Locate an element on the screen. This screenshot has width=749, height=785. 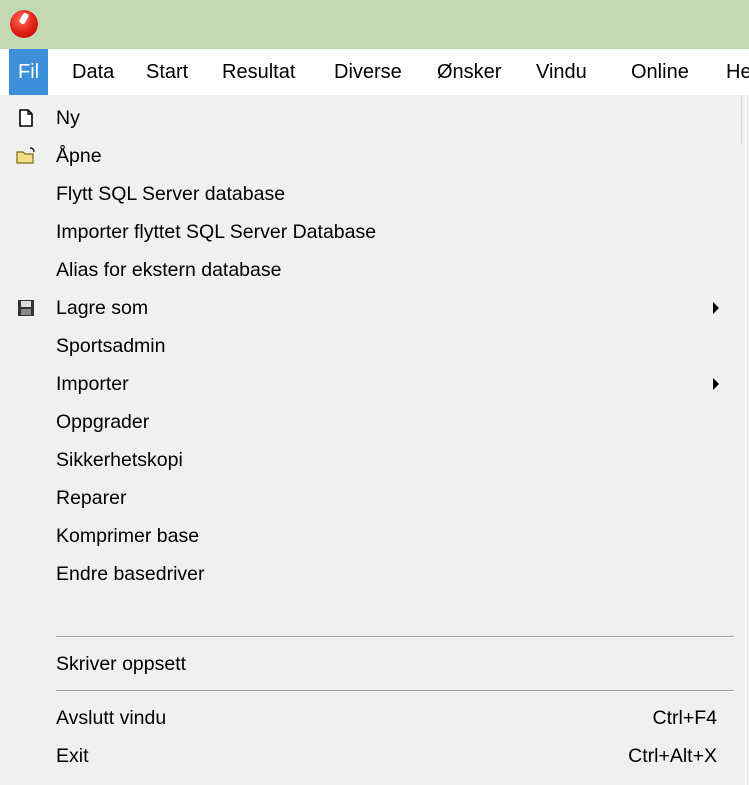
menu-item-label: Komprimer base is located at coordinates (128, 536).